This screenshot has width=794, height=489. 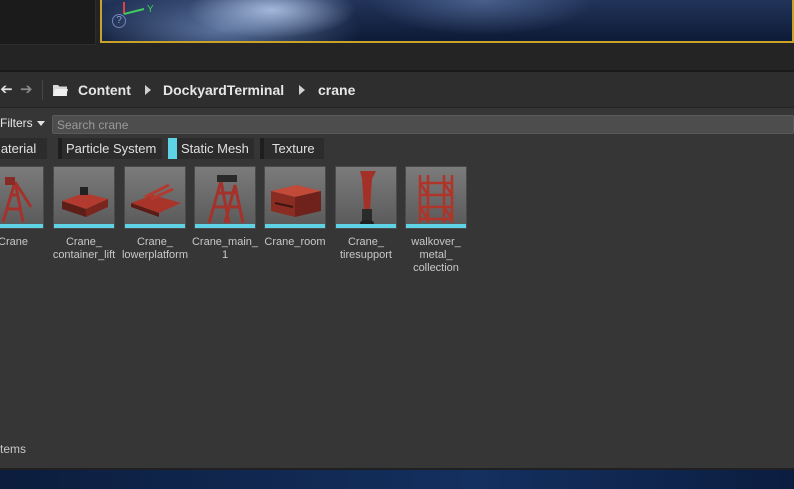 I want to click on container-lift-mesh-icon, so click(x=84, y=197).